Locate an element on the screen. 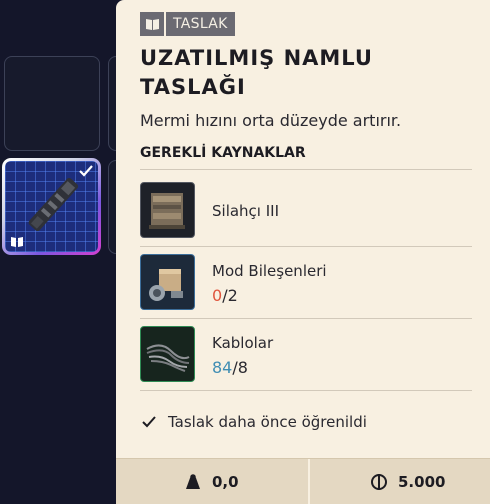 The width and height of the screenshot is (490, 504). weight-display: 0,0 is located at coordinates (211, 481).